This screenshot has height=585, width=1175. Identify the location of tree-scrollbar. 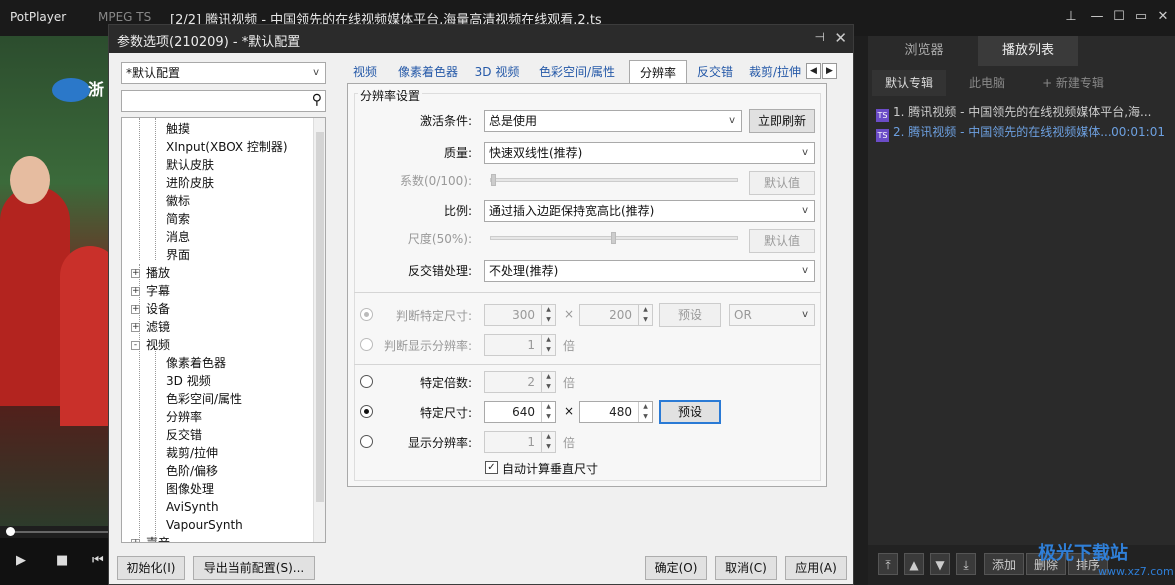
(319, 330).